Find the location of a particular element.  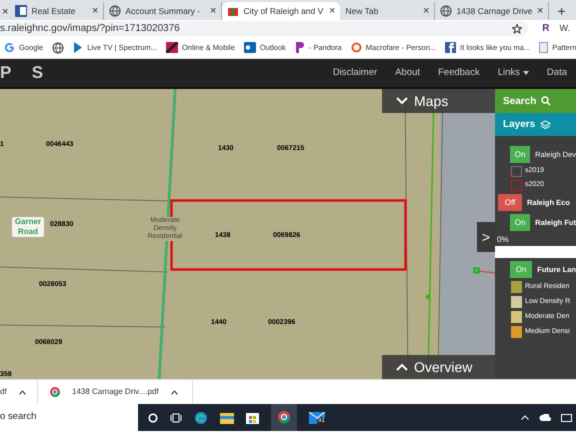

new-tab-button: + is located at coordinates (561, 11).